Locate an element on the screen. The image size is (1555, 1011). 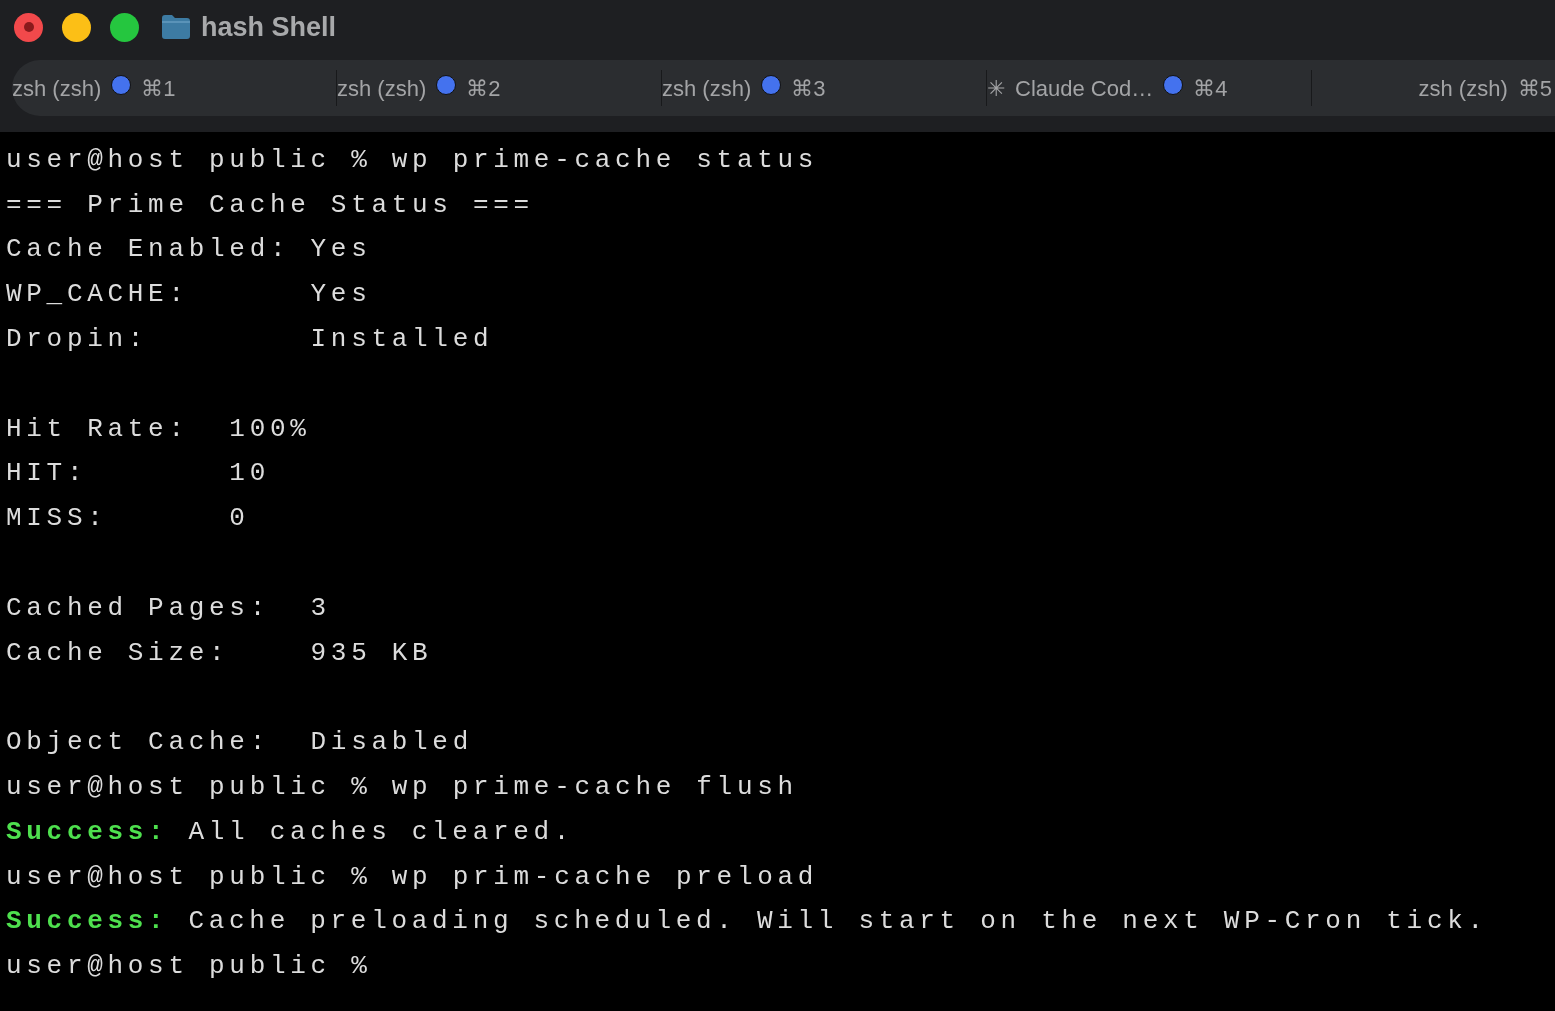
terminal-line: === Prime Cache Status === is located at coordinates (270, 205).